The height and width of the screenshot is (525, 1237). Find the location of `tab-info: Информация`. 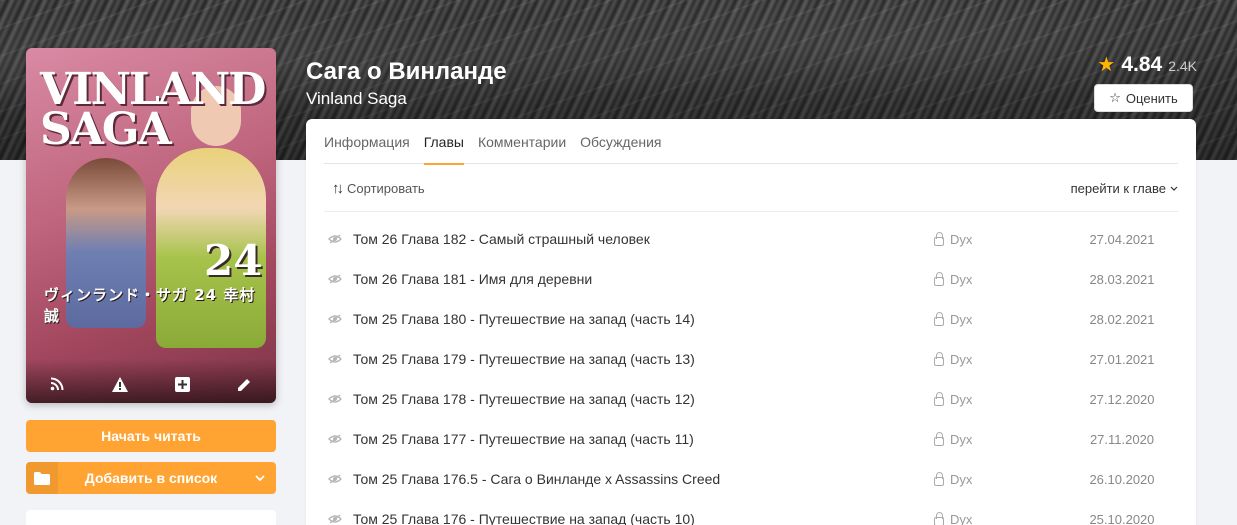

tab-info: Информация is located at coordinates (367, 141).